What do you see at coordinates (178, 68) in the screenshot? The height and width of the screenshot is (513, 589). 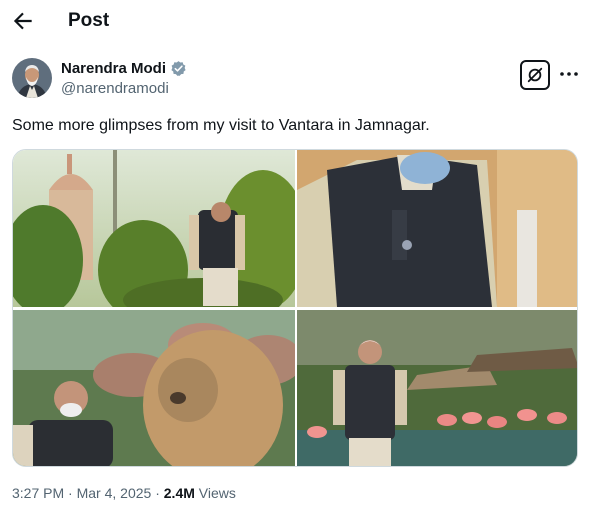 I see `verified-badge-icon` at bounding box center [178, 68].